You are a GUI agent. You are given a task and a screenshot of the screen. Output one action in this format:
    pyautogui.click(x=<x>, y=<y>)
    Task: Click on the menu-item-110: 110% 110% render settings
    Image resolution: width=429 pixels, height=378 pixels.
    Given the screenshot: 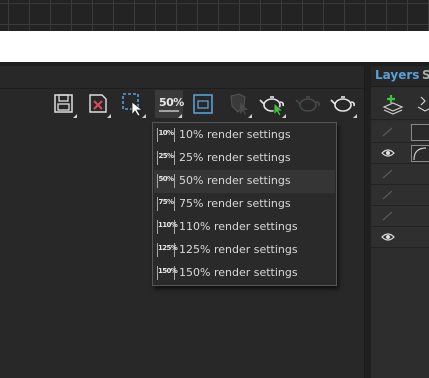 What is the action you would take?
    pyautogui.click(x=244, y=227)
    